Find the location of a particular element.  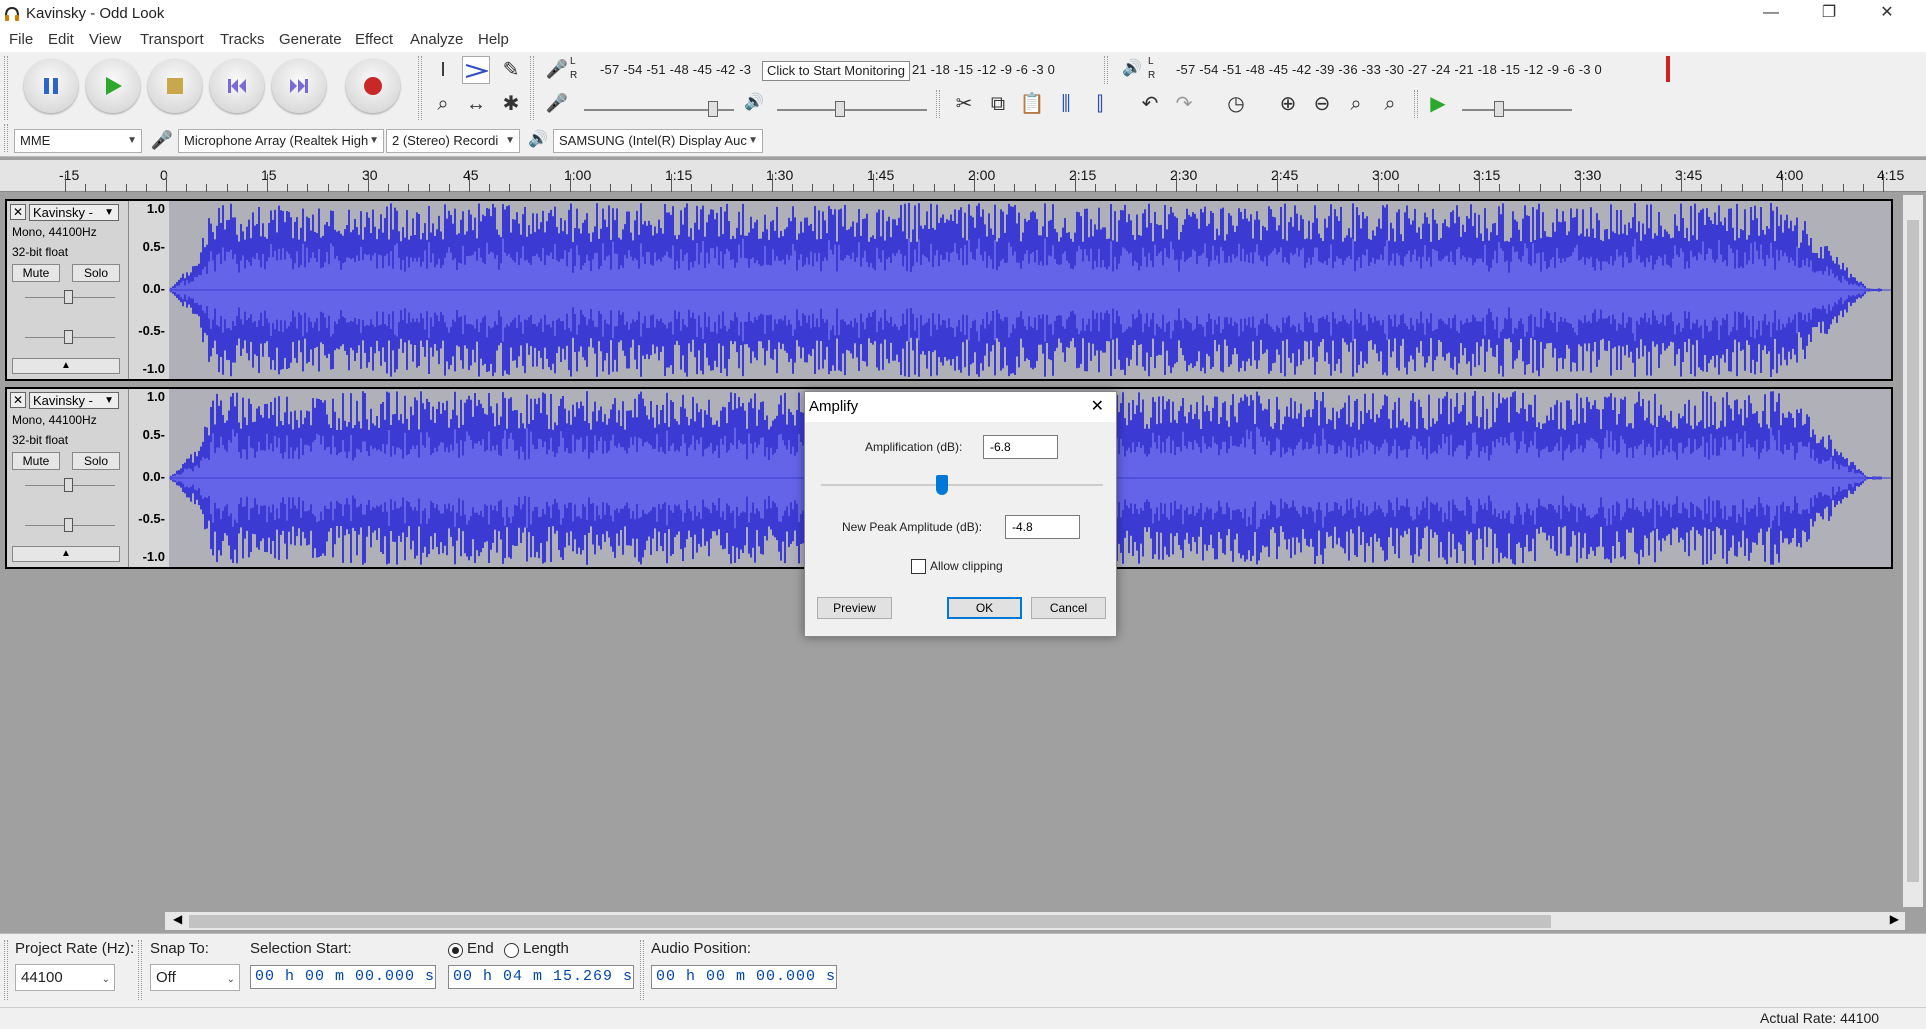

playback-volume-knob is located at coordinates (840, 109).